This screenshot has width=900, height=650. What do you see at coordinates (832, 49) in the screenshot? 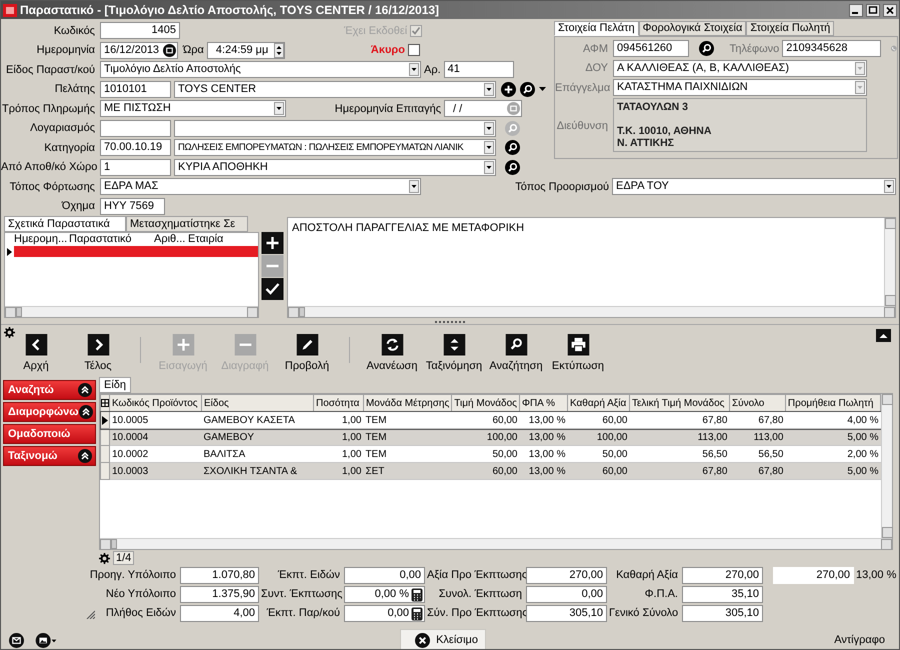
I see `phone-field: 2109345628` at bounding box center [832, 49].